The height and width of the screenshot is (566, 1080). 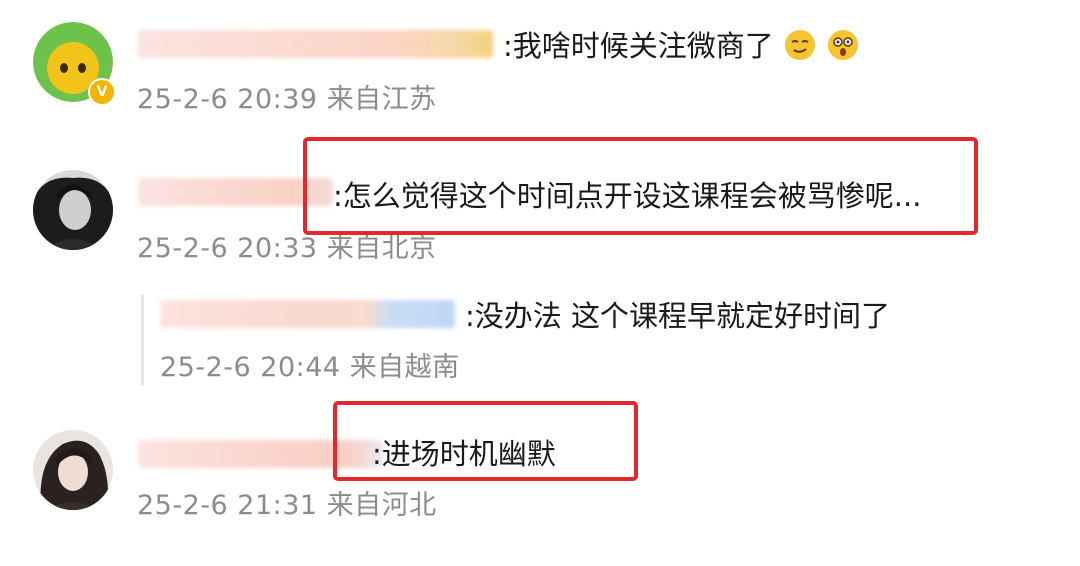 I want to click on reply-thread-line, so click(x=142, y=340).